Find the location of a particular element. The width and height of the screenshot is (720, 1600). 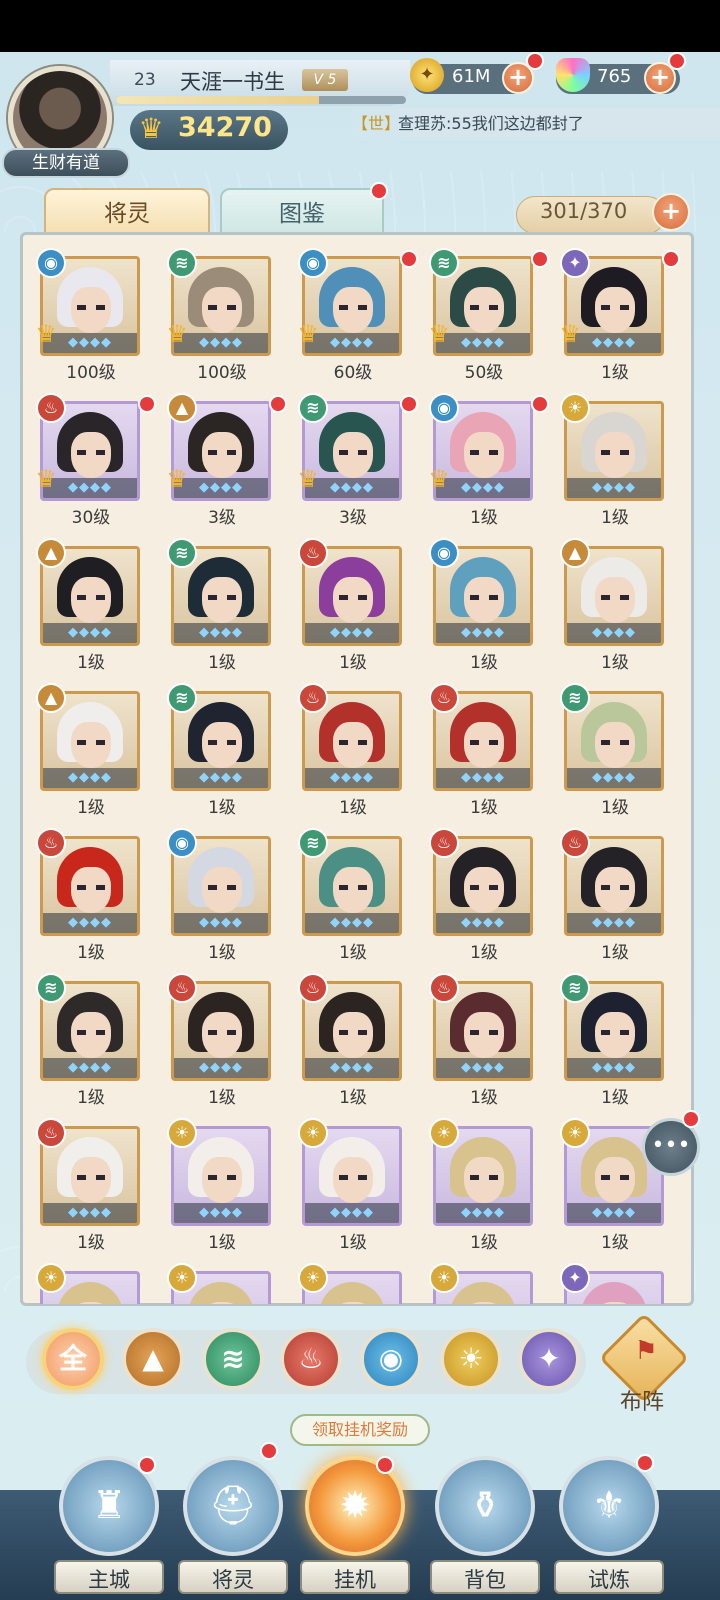

water-element-icon: ◉ is located at coordinates (444, 553).